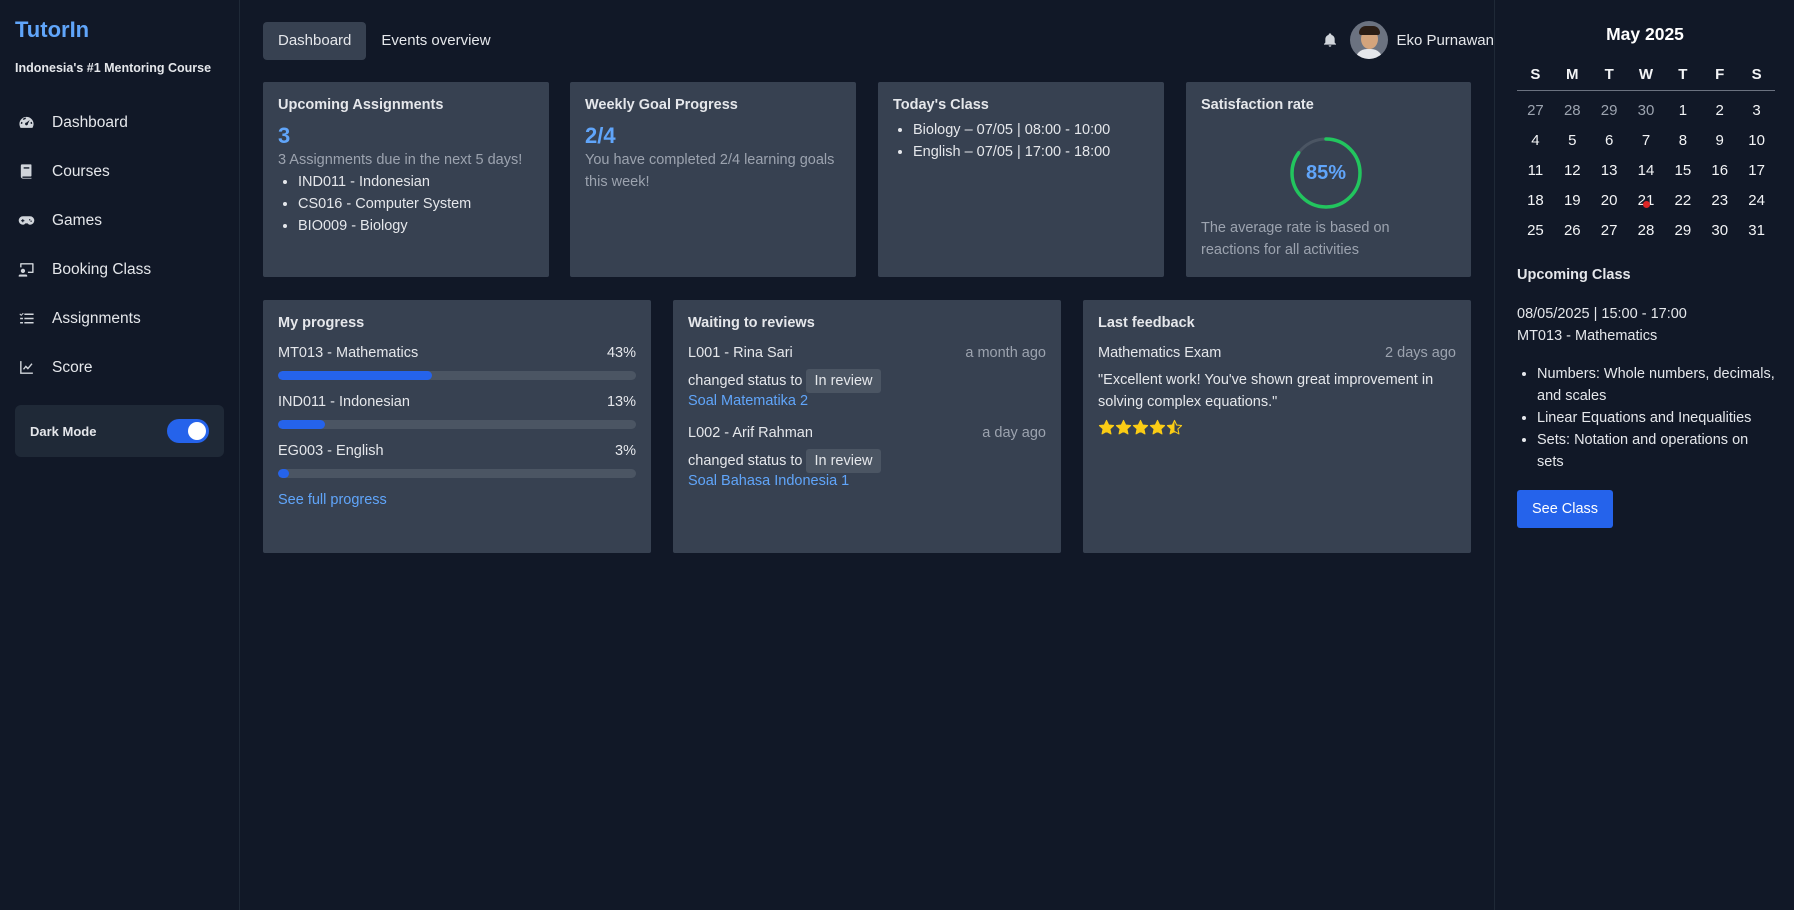  What do you see at coordinates (1719, 140) in the screenshot?
I see `calendar-day: 9` at bounding box center [1719, 140].